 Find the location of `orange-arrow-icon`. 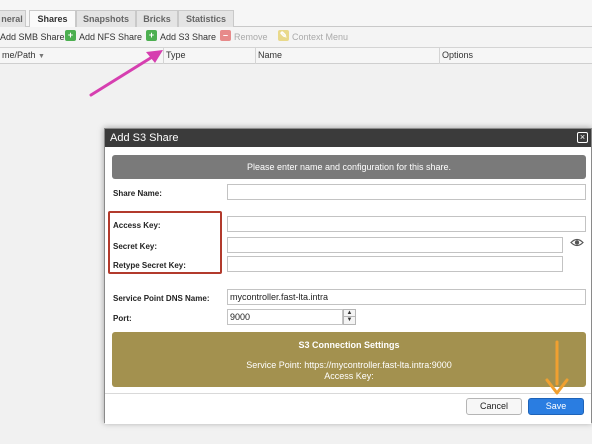

orange-arrow-icon is located at coordinates (557, 367).